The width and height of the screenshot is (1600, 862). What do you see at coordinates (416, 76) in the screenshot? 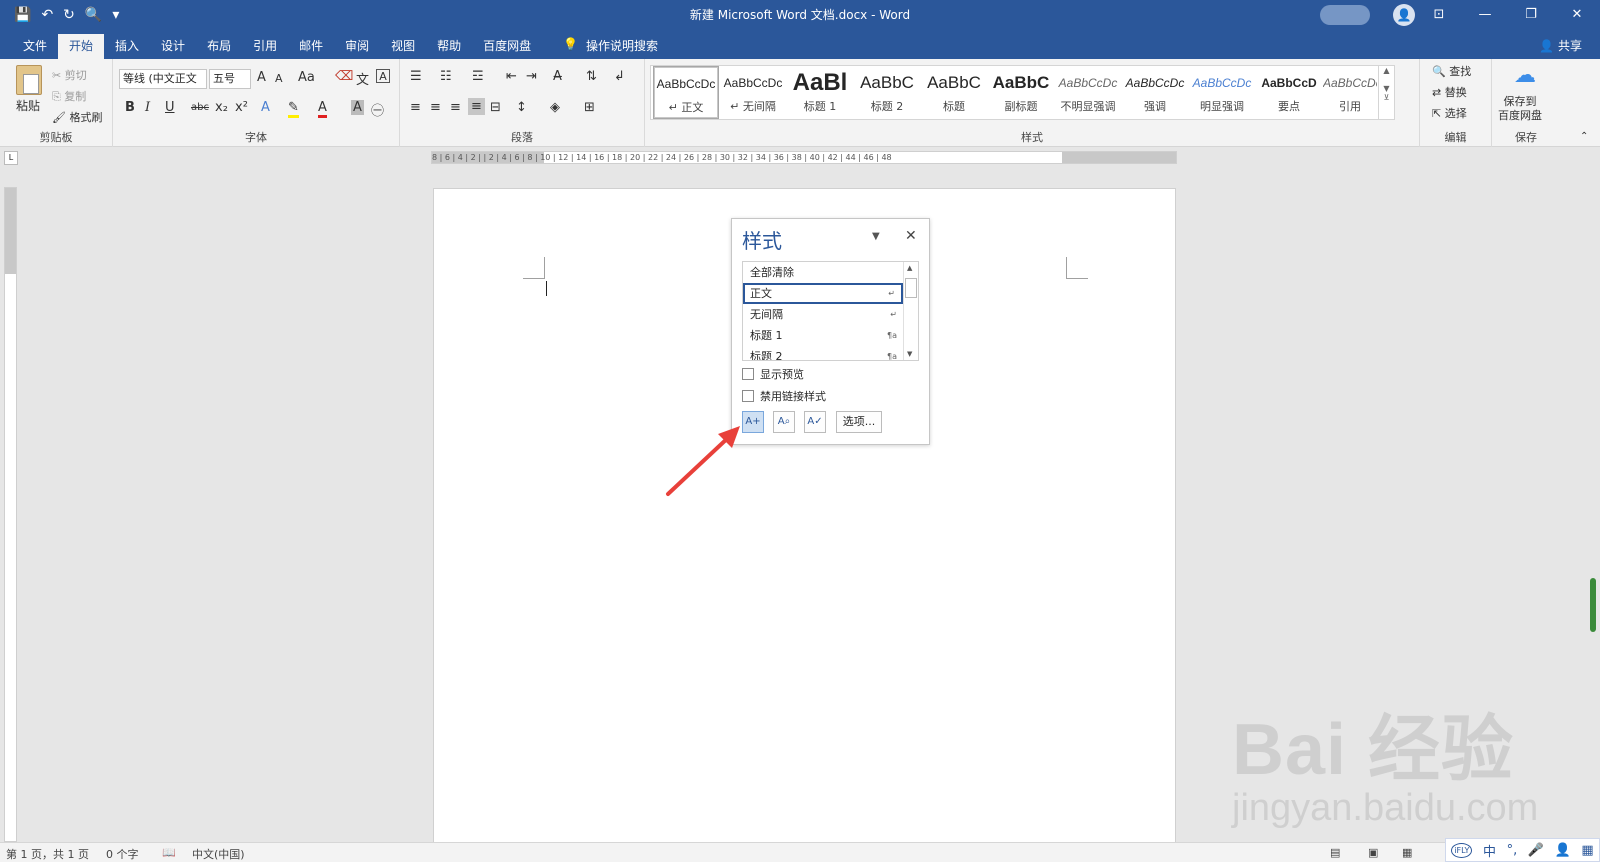
I see `bullets-icon: ☰` at bounding box center [416, 76].